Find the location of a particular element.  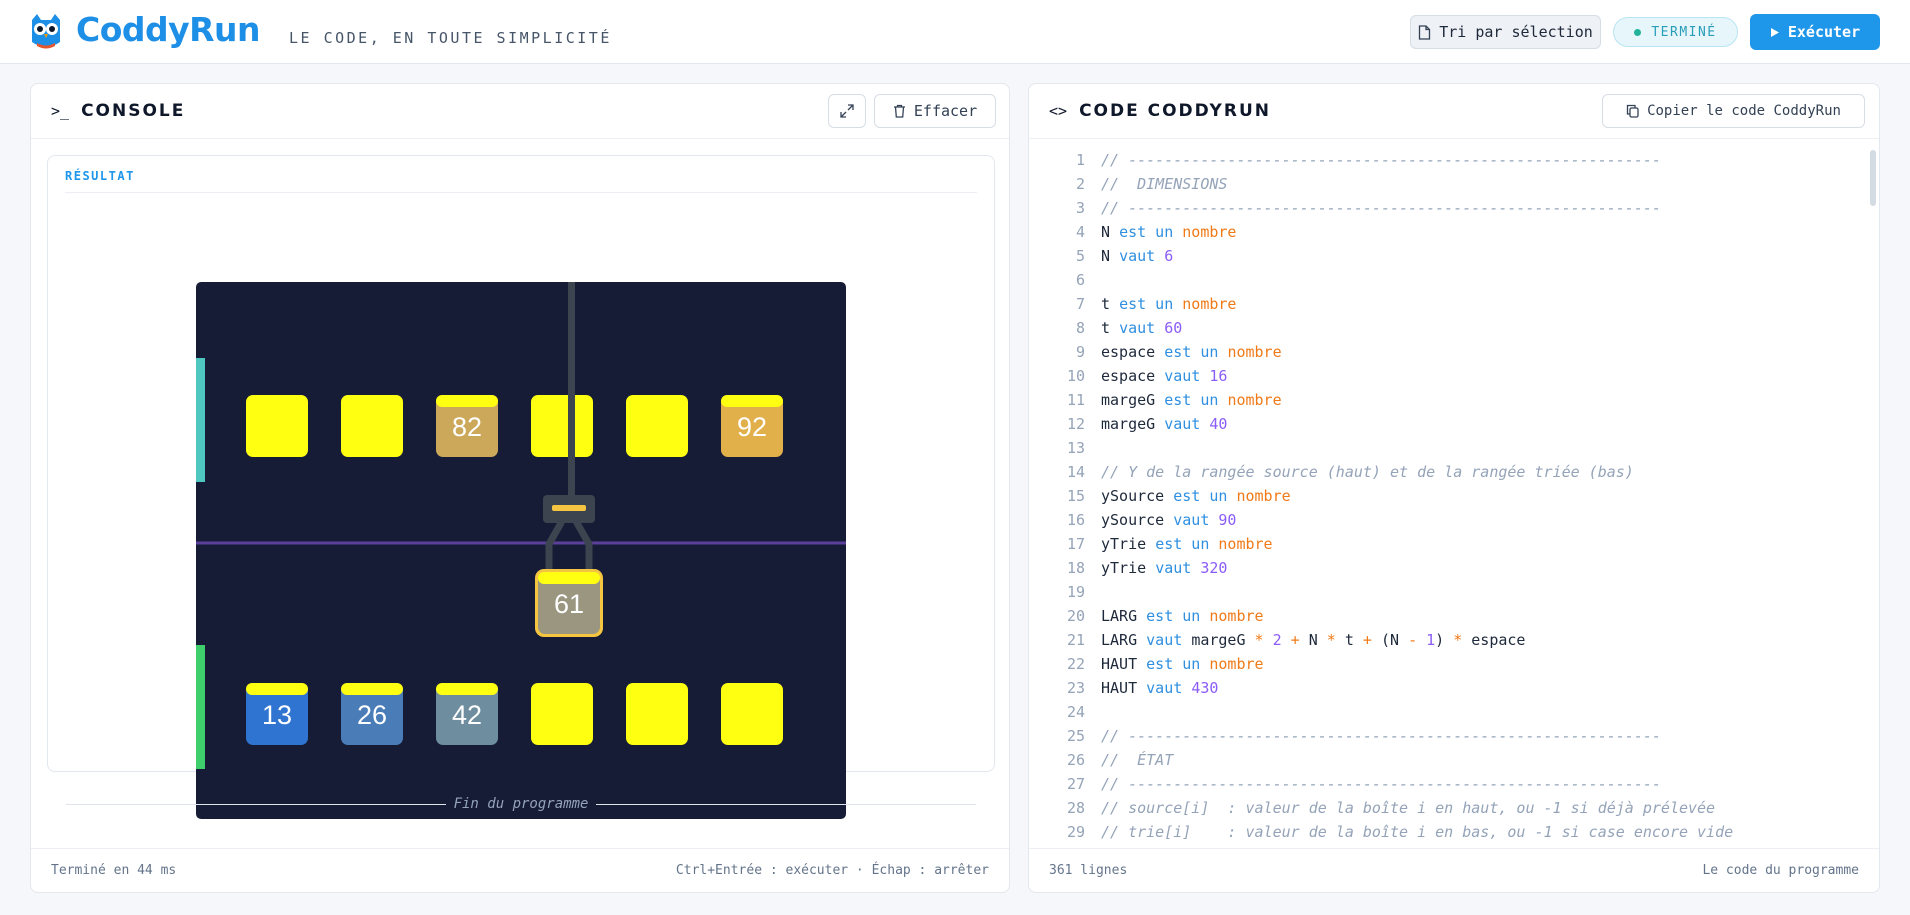

code-header: <> CODE CODDYRUN Copier le code CoddyRun is located at coordinates (1454, 111).